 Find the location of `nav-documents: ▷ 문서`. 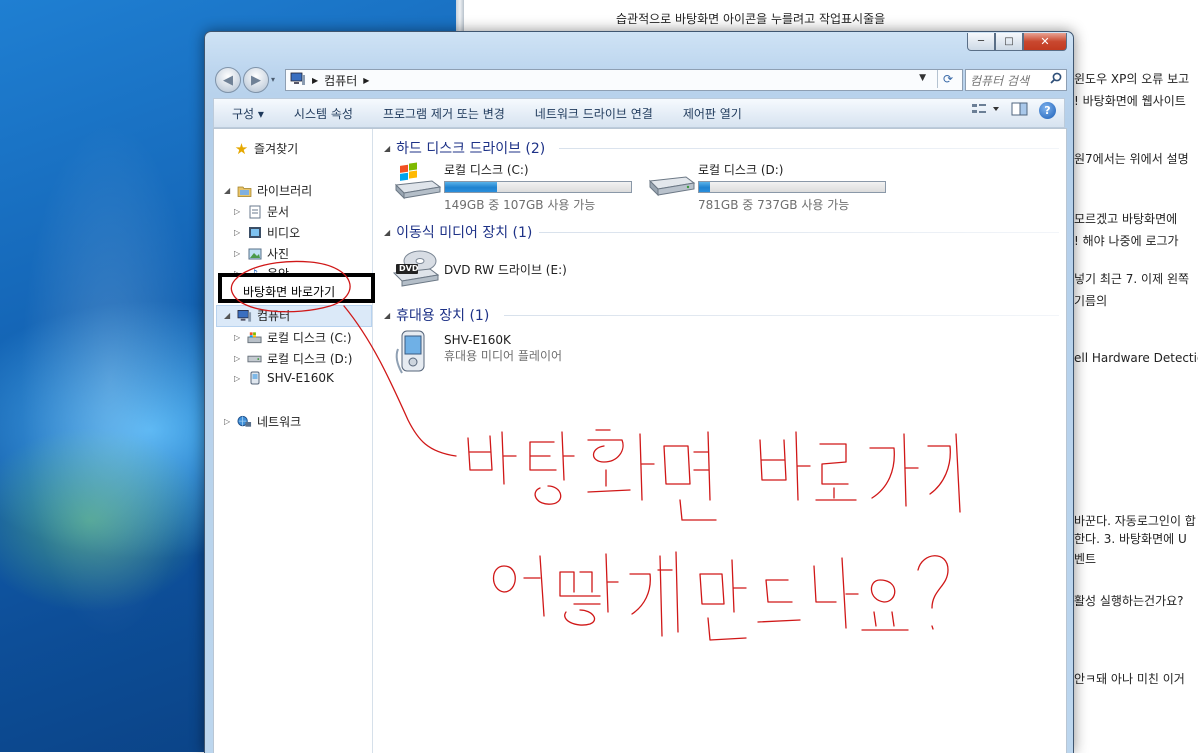

nav-documents: ▷ 문서 is located at coordinates (261, 211).